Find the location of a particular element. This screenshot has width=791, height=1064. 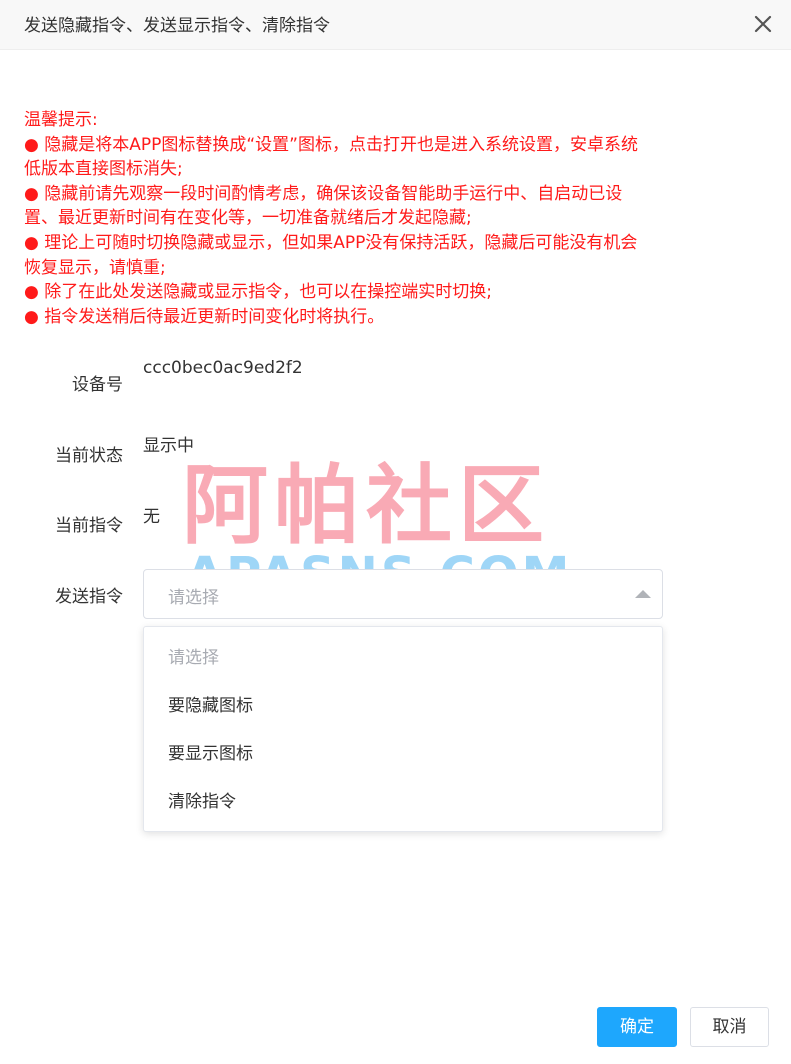

command-select: 请选择 is located at coordinates (403, 594).